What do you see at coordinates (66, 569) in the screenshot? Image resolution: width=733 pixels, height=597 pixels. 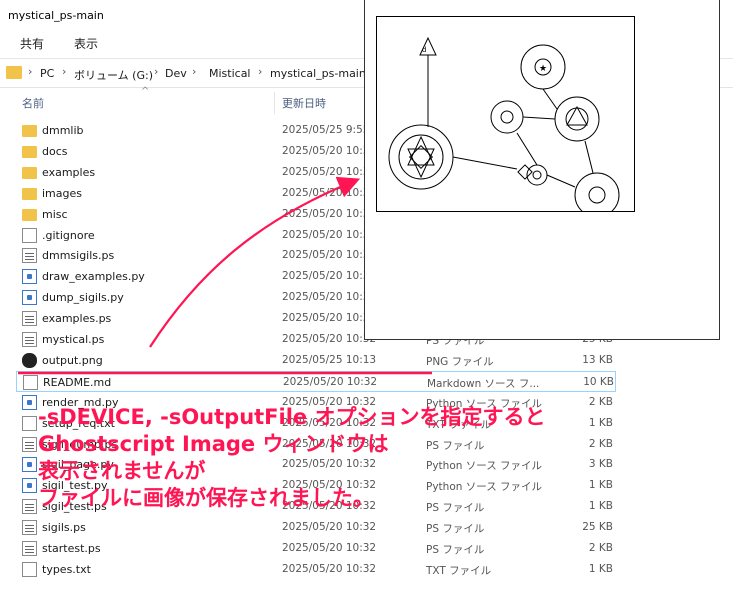 I see `file-name: types.txt` at bounding box center [66, 569].